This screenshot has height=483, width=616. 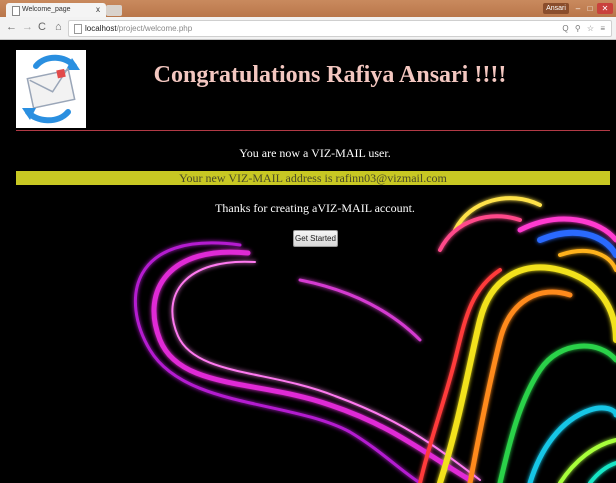 What do you see at coordinates (590, 8) in the screenshot?
I see `maximize-icon: □` at bounding box center [590, 8].